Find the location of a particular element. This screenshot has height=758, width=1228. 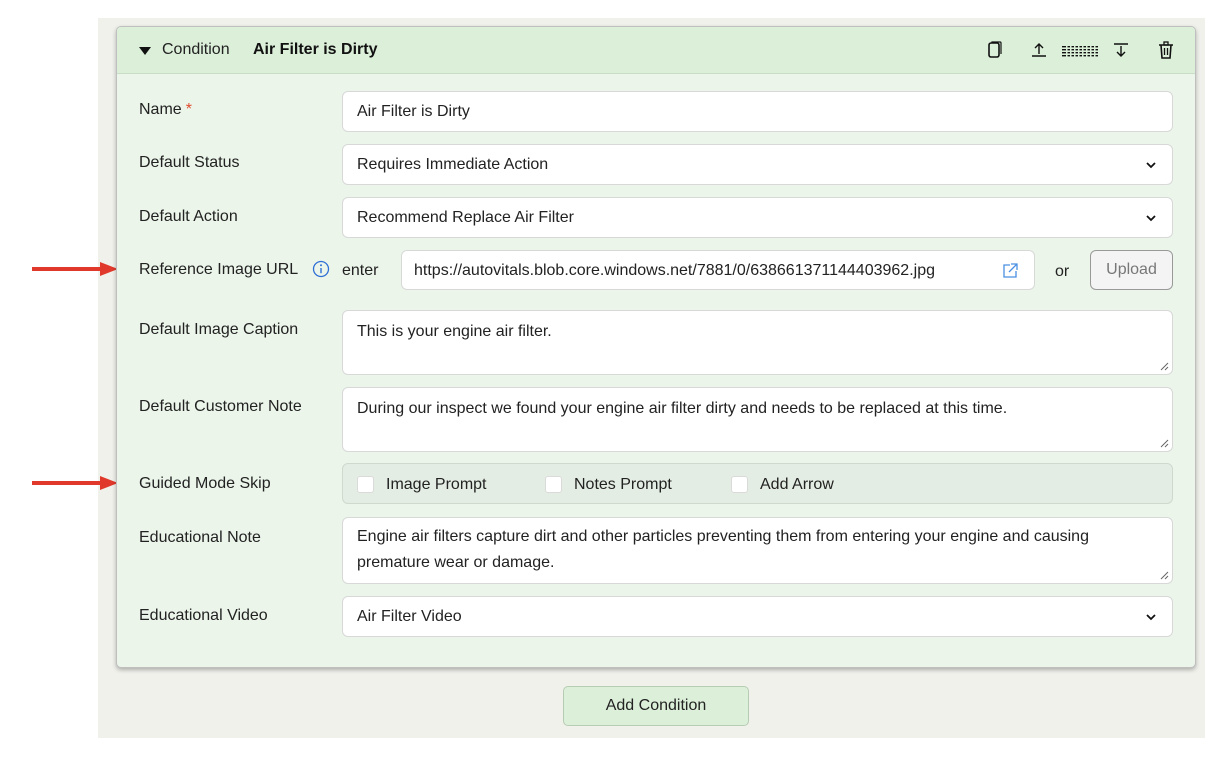

educational-video-select: Air Filter Video is located at coordinates (757, 616).